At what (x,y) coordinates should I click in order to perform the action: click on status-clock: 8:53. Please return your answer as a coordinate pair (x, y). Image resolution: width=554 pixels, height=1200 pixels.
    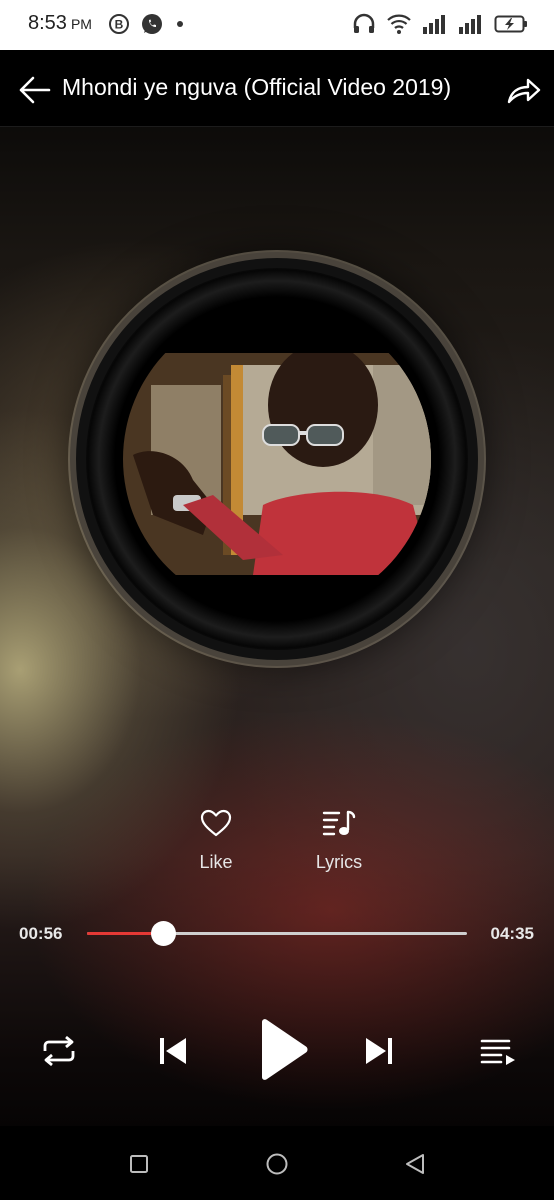
    Looking at the image, I should click on (47, 23).